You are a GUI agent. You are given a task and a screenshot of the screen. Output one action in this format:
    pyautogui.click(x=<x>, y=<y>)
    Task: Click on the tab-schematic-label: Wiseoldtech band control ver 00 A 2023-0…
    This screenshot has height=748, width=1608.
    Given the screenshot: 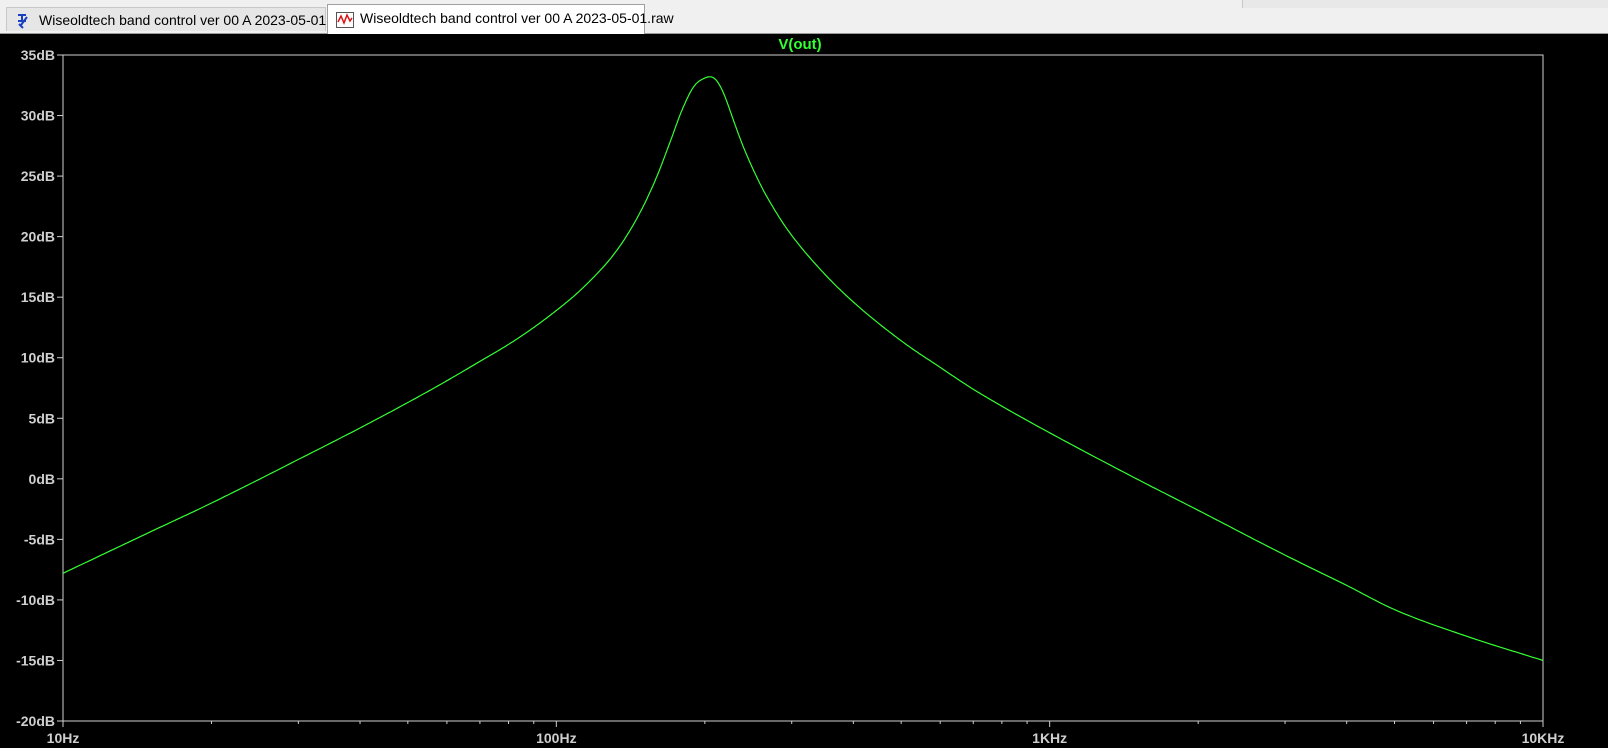 What is the action you would take?
    pyautogui.click(x=195, y=20)
    